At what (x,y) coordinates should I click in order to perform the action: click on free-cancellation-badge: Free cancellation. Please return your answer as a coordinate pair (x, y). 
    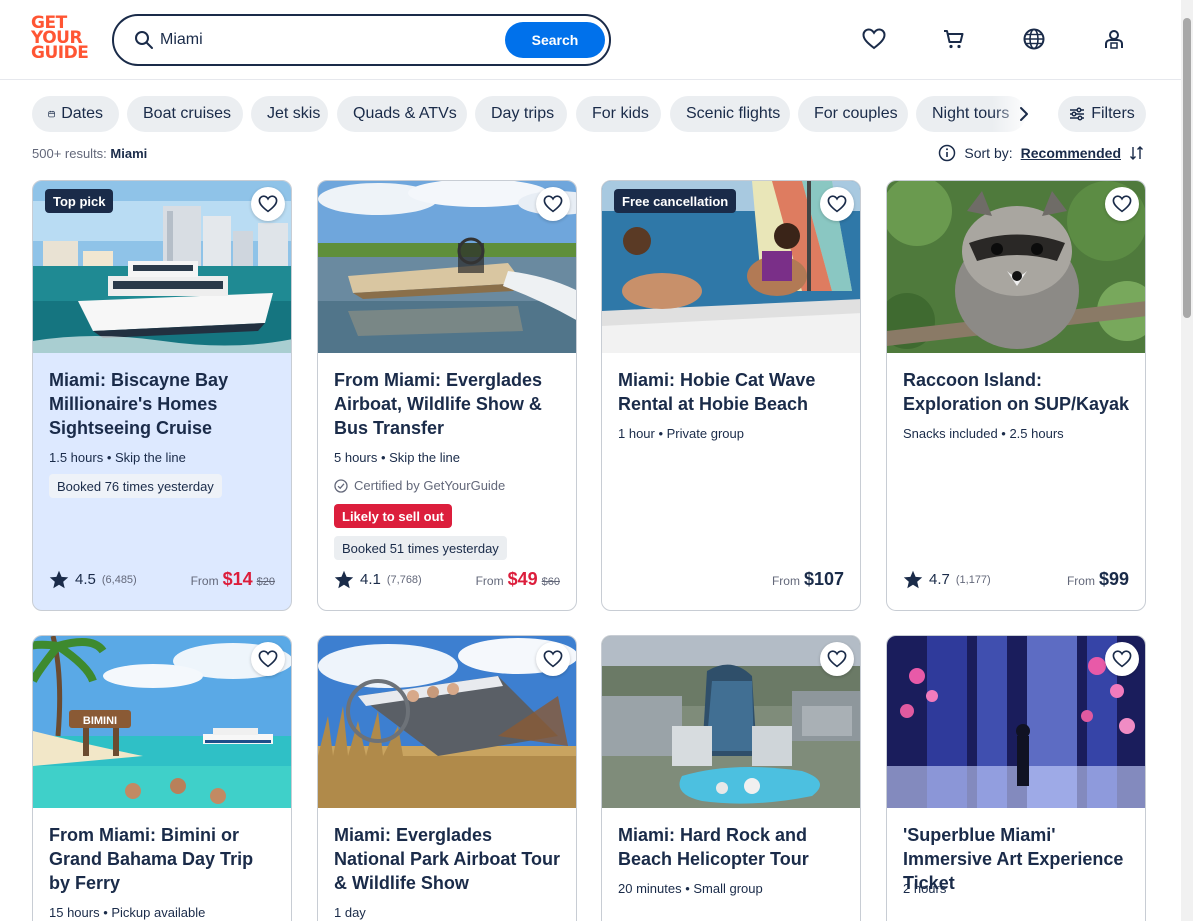
    Looking at the image, I should click on (675, 201).